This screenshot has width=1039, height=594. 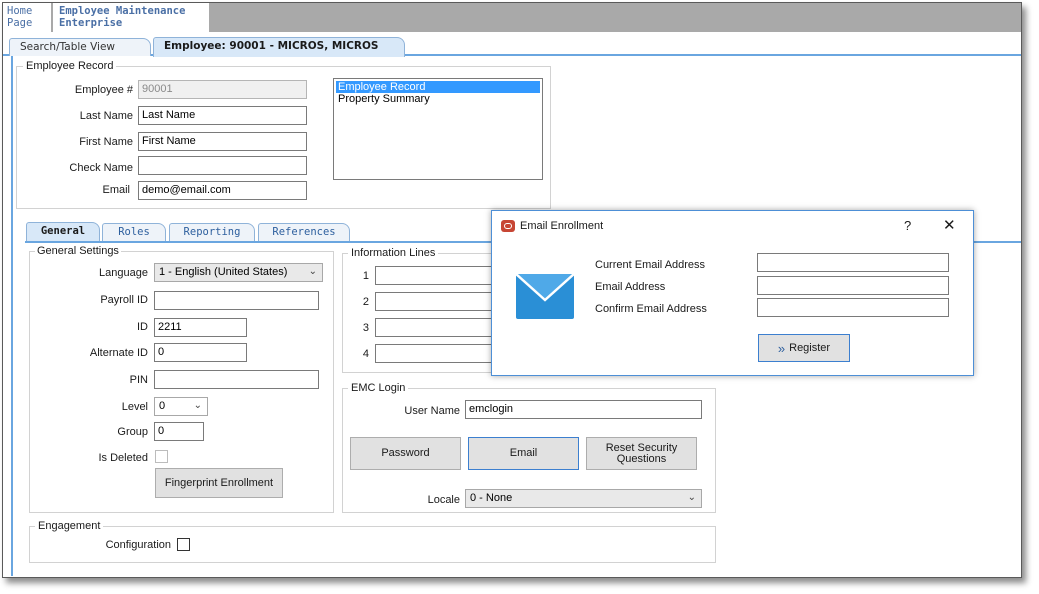 What do you see at coordinates (393, 253) in the screenshot?
I see `information-lines-title: Information Lines` at bounding box center [393, 253].